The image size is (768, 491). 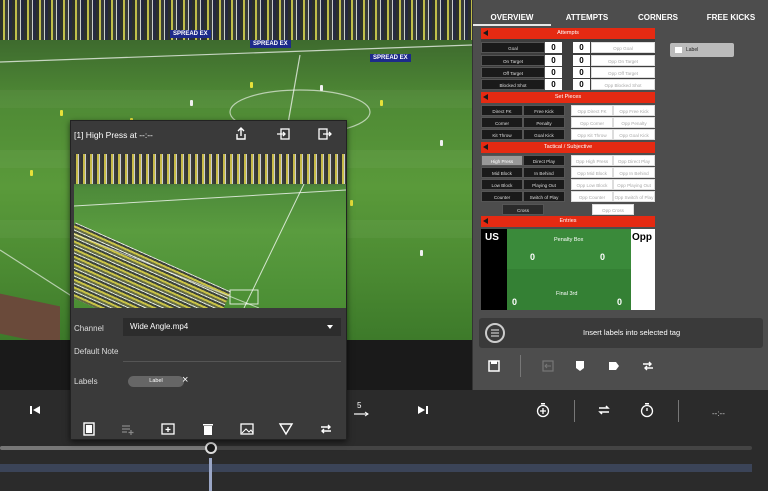 I want to click on share-icon, so click(x=241, y=134).